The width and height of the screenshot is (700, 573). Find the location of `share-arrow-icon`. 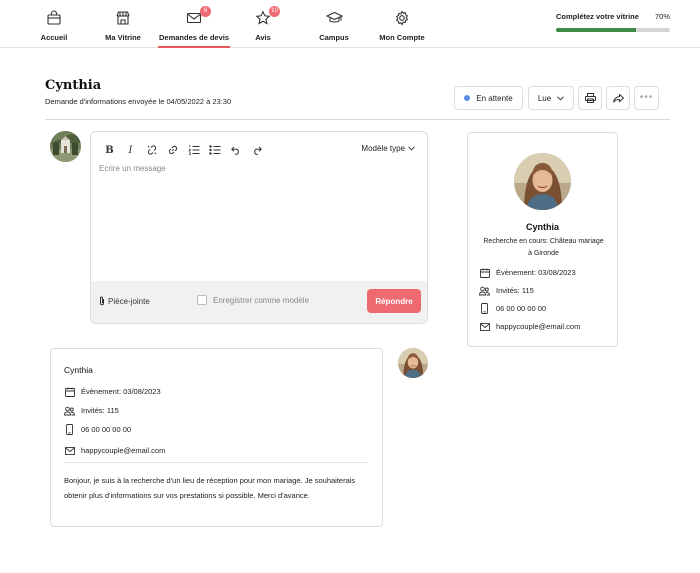

share-arrow-icon is located at coordinates (618, 98).